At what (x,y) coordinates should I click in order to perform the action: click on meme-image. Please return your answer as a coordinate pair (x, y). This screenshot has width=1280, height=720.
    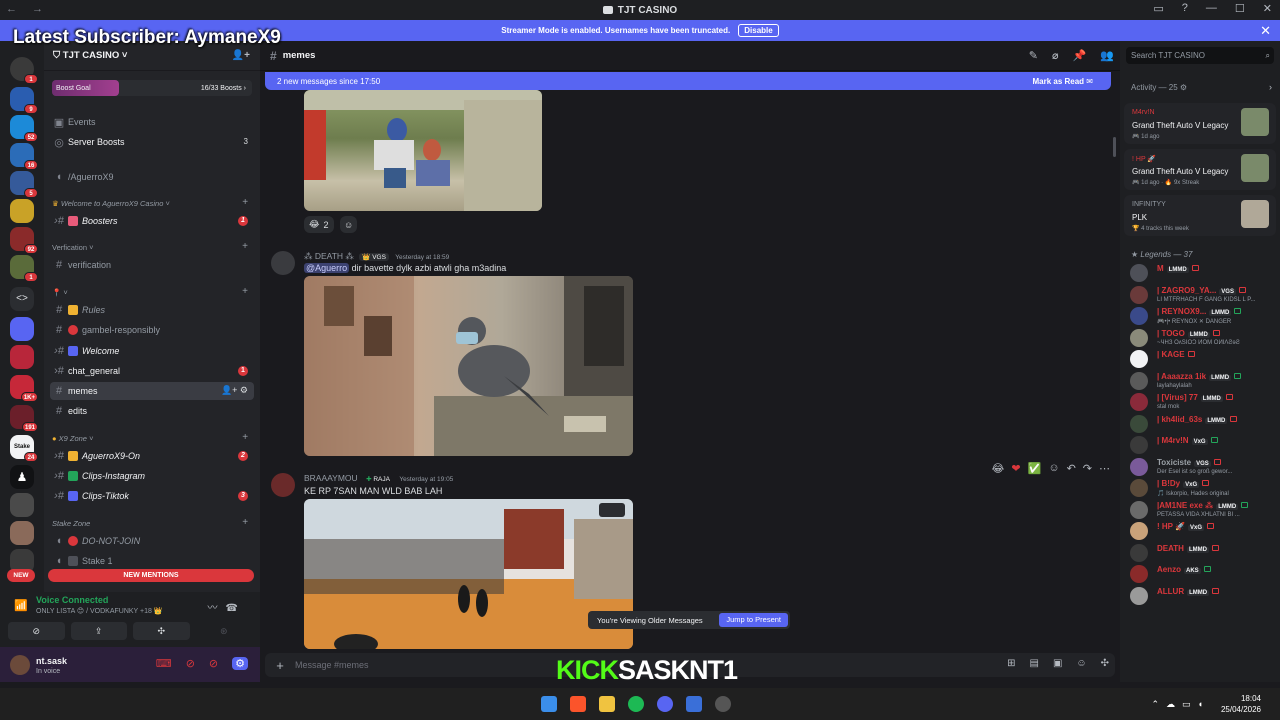
    Looking at the image, I should click on (423, 150).